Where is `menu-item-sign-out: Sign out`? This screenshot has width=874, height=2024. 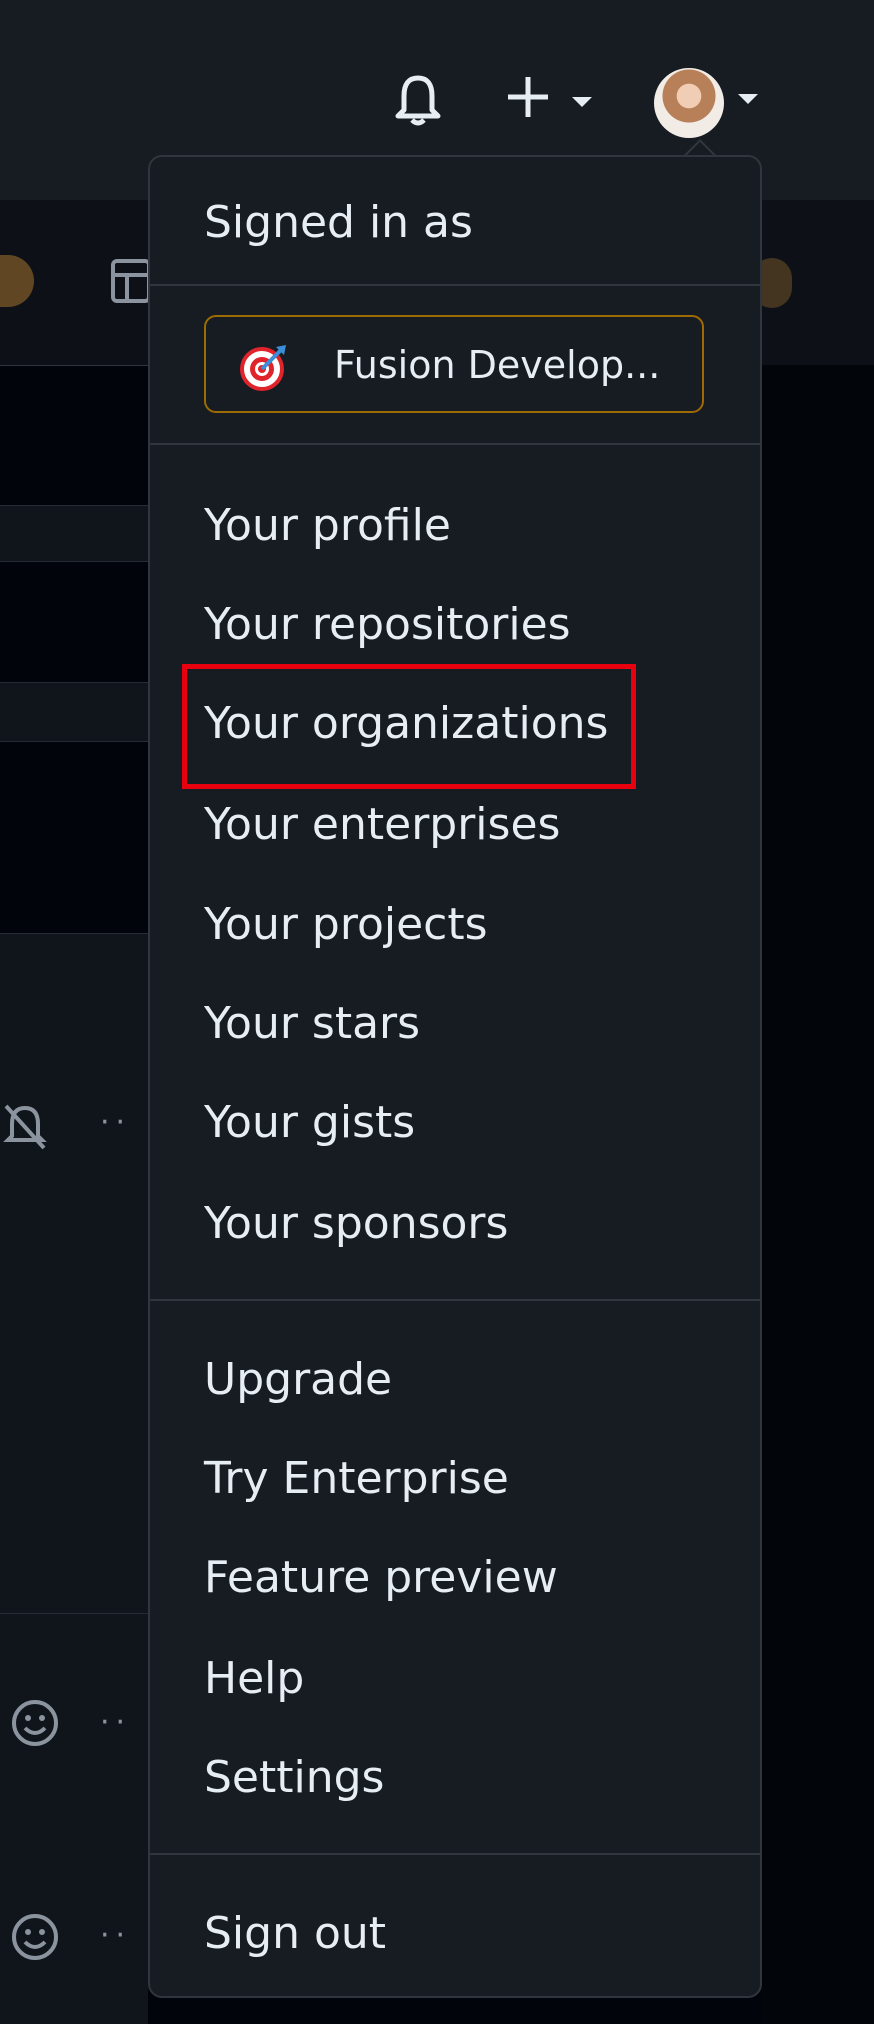 menu-item-sign-out: Sign out is located at coordinates (295, 1934).